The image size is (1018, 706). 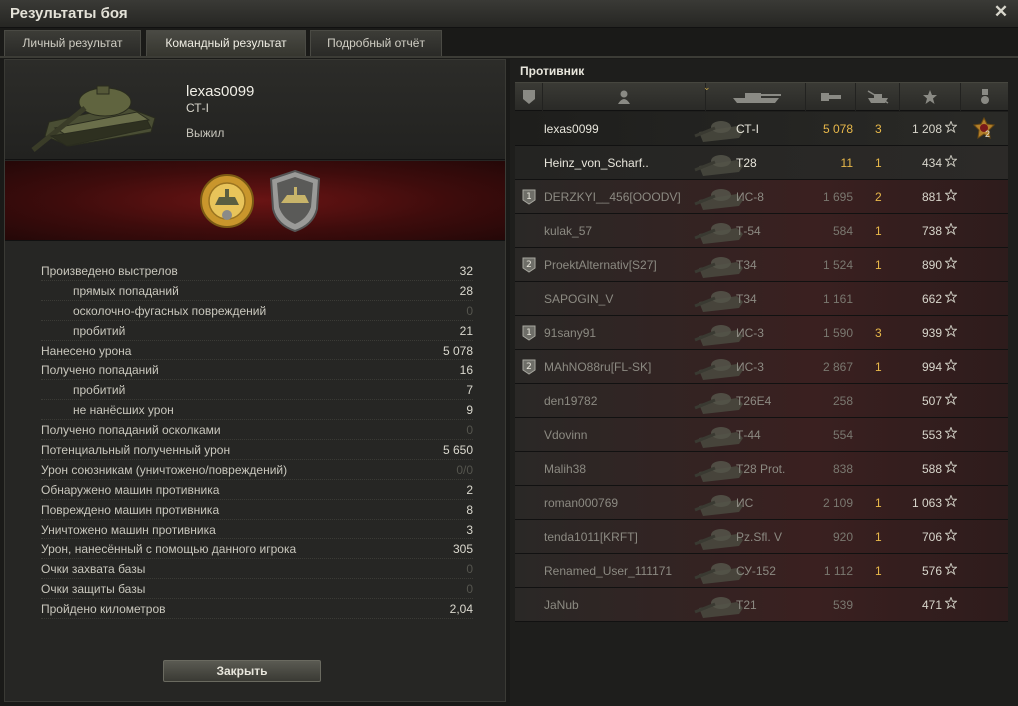 I want to click on table-row: roman000769 ИС 2 109 1 1 063, so click(x=761, y=503).